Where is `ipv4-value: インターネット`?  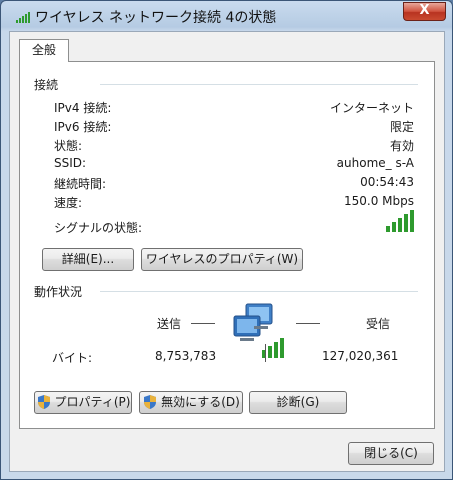
ipv4-value: インターネット is located at coordinates (371, 108).